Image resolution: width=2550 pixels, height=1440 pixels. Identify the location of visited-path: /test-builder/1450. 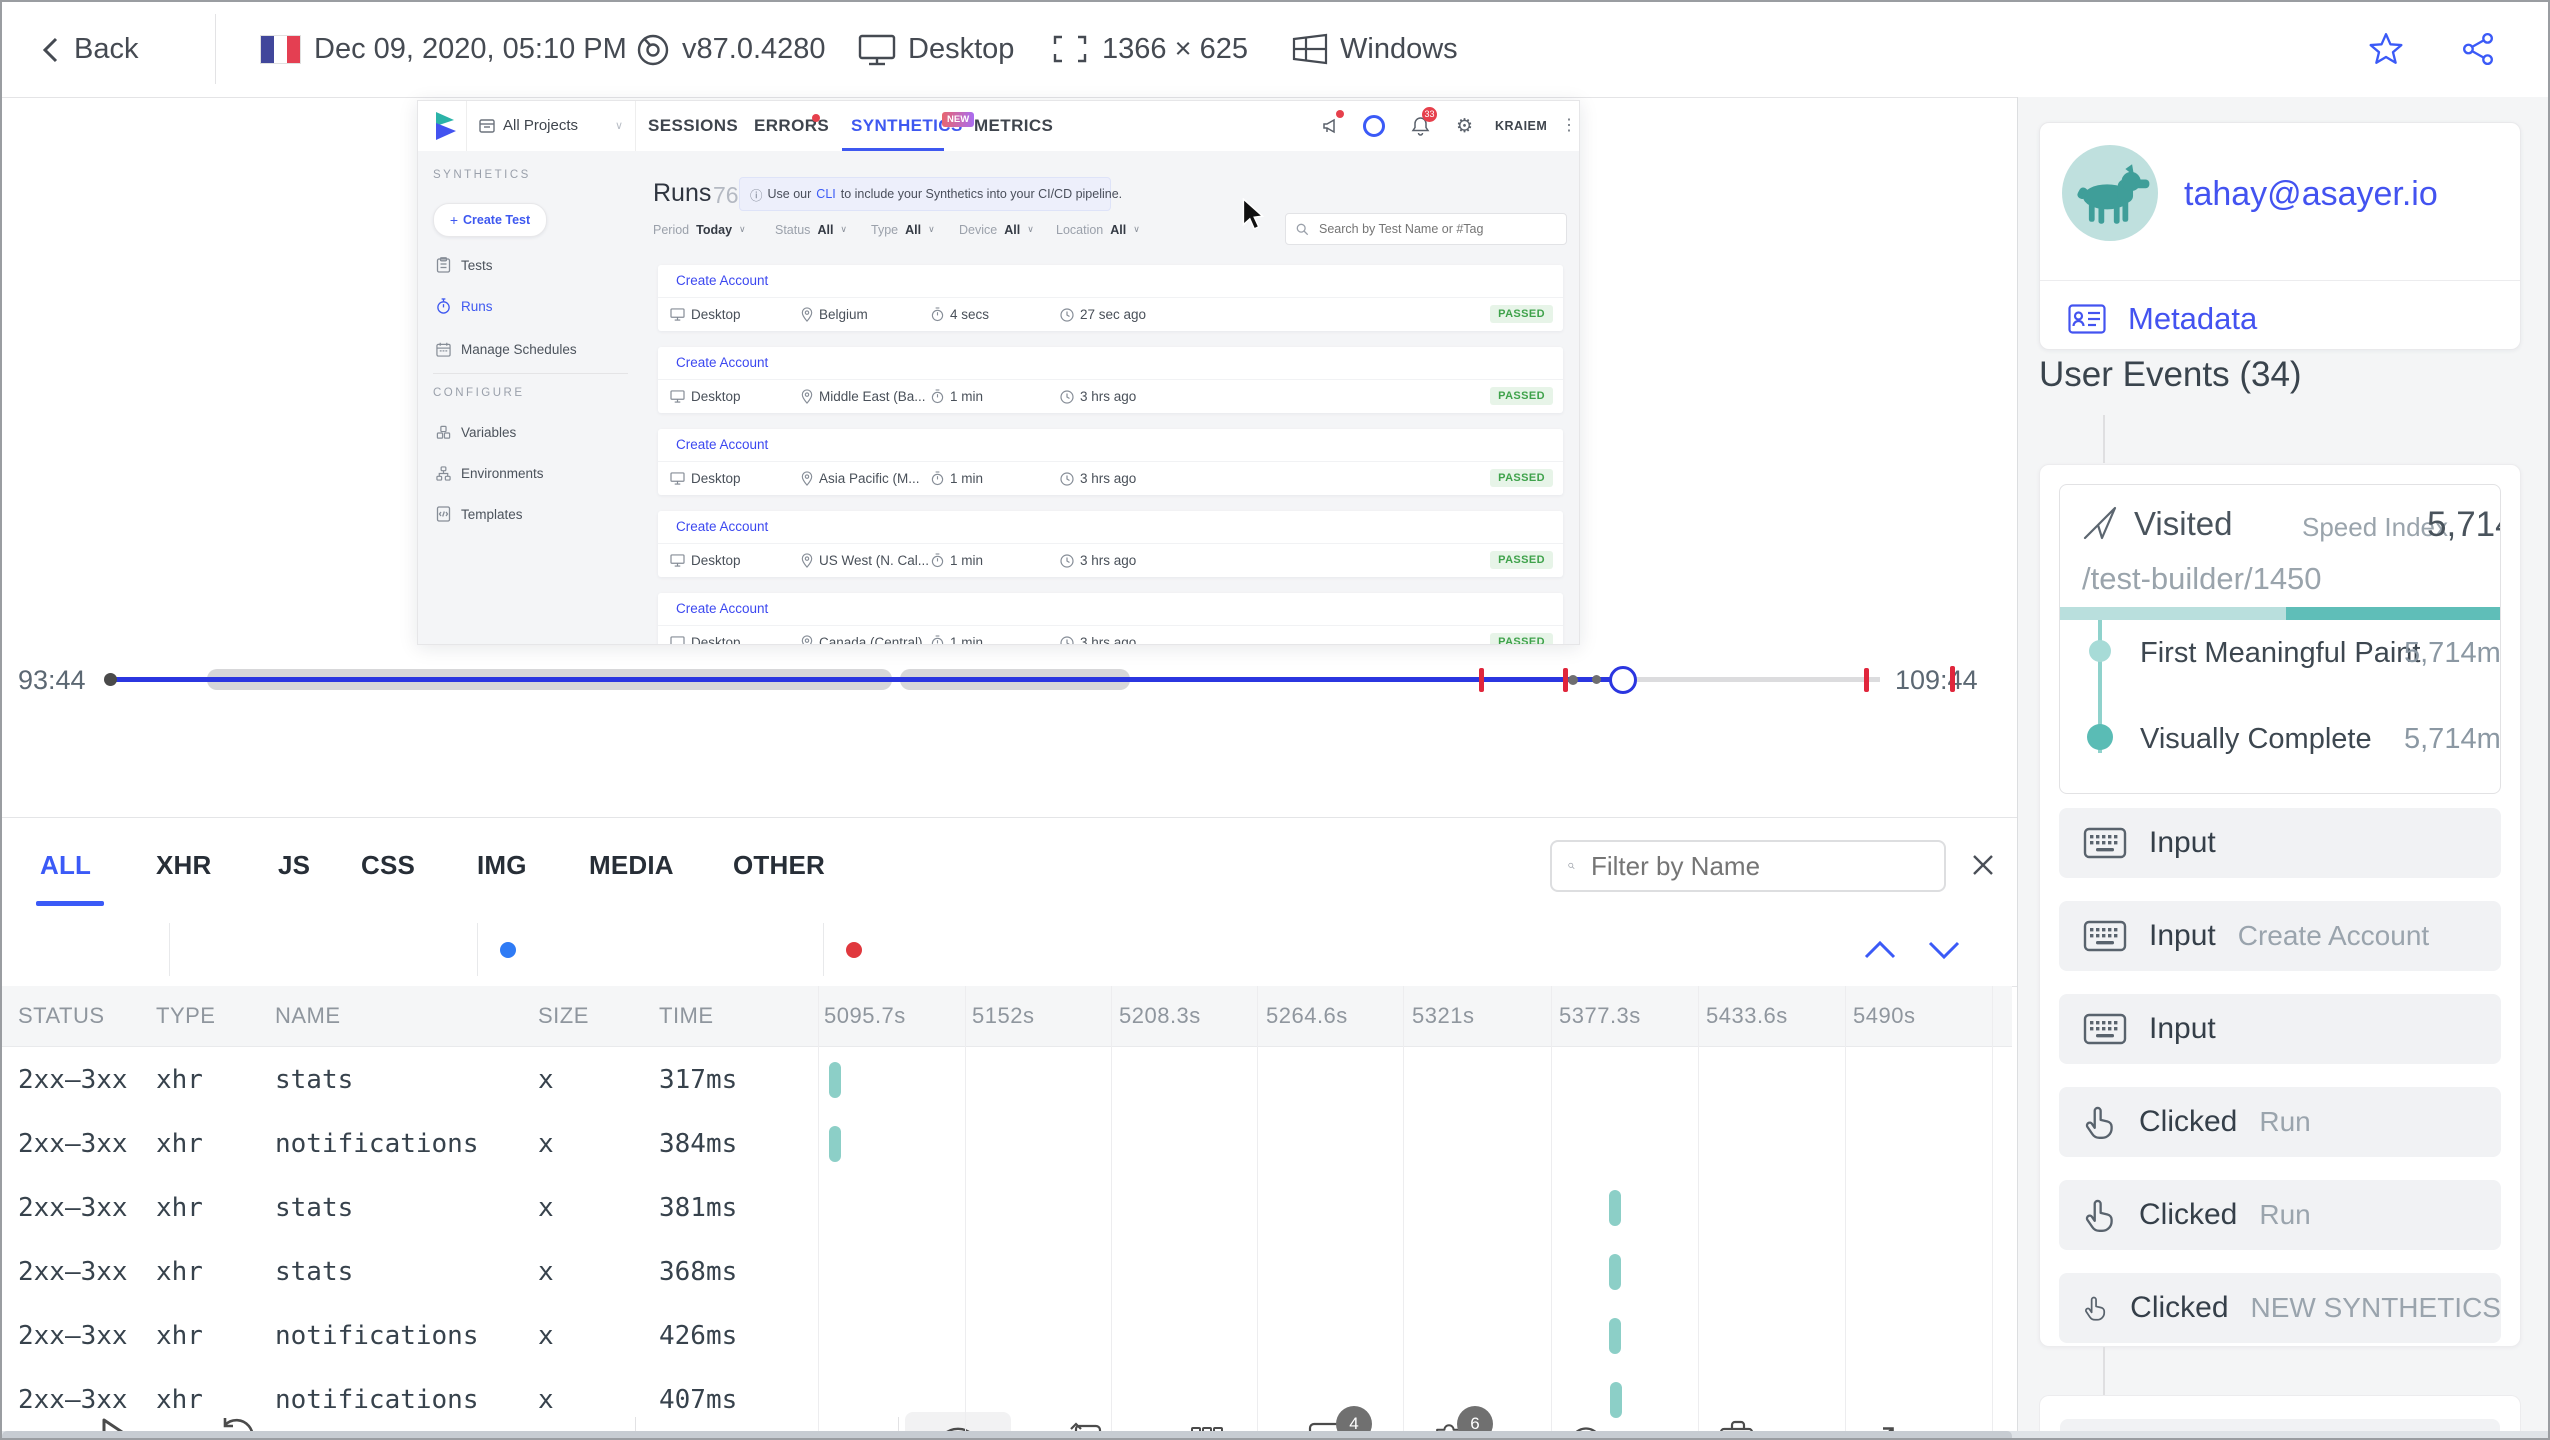
(2202, 578).